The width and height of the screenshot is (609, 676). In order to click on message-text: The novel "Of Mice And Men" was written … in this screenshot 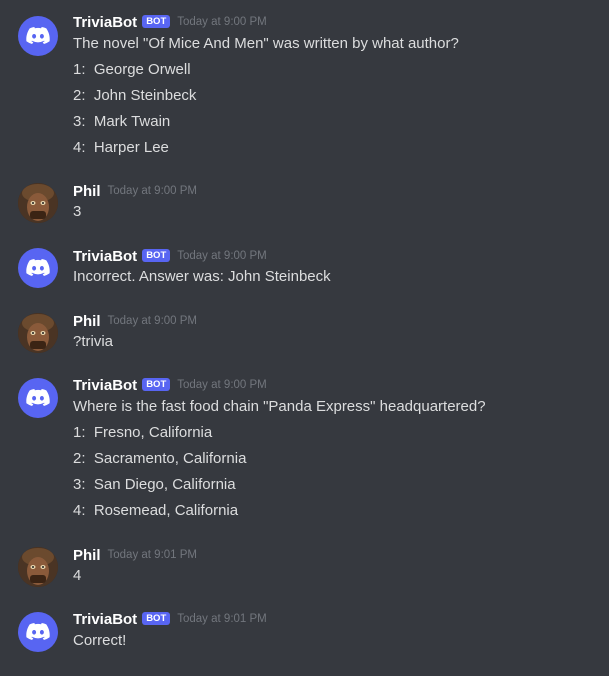, I will do `click(266, 43)`.